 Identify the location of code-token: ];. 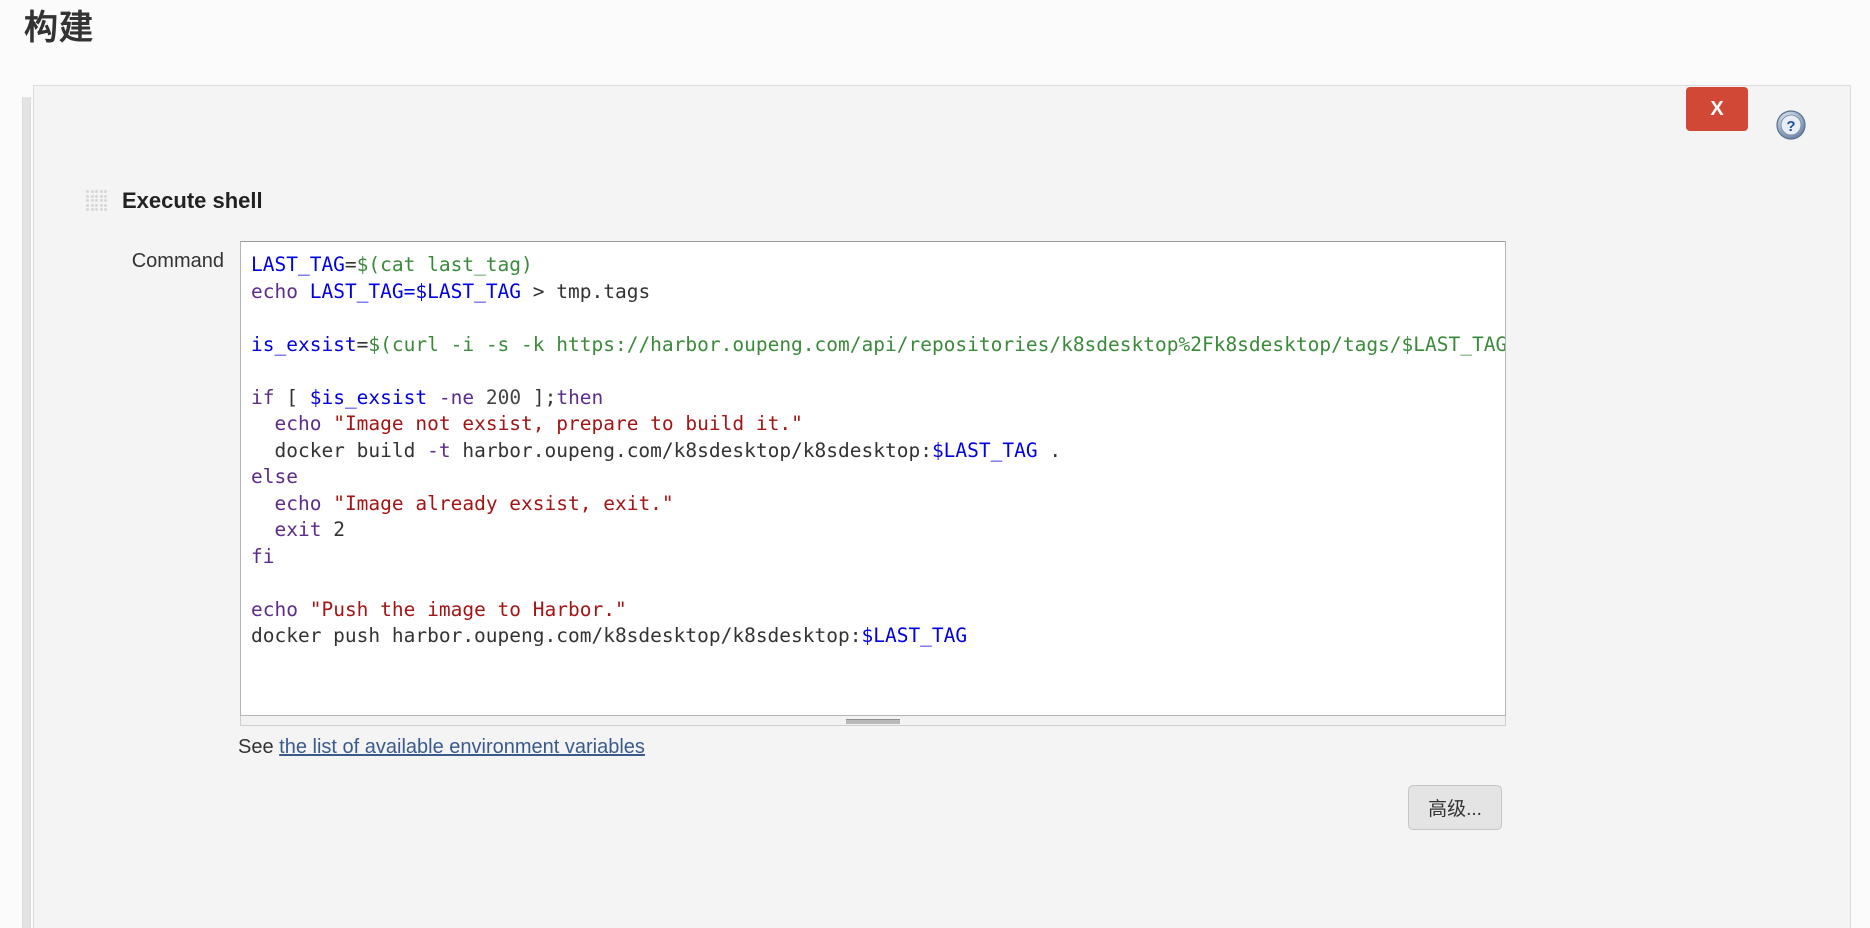
(539, 397).